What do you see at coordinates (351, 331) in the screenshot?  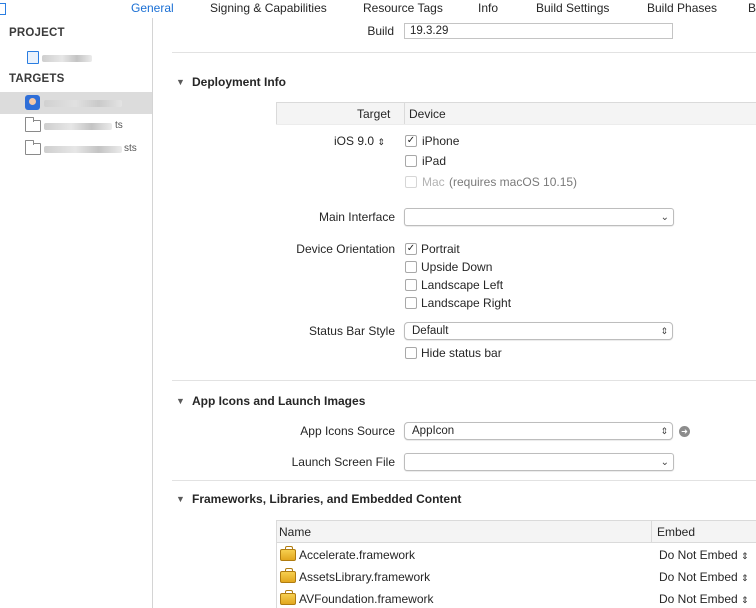 I see `status-bar-style-label: Status Bar Style` at bounding box center [351, 331].